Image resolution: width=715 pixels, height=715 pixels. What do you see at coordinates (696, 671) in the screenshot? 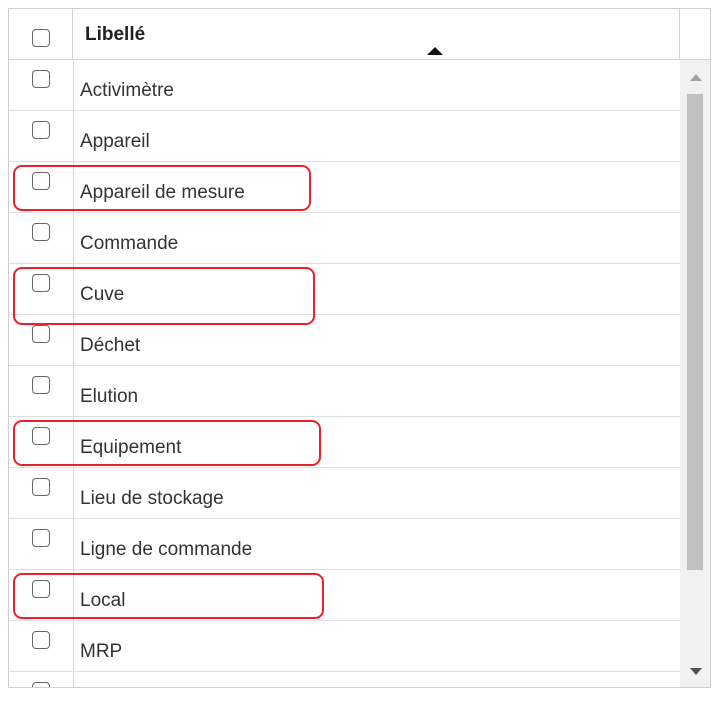
I see `scroll-down-icon` at bounding box center [696, 671].